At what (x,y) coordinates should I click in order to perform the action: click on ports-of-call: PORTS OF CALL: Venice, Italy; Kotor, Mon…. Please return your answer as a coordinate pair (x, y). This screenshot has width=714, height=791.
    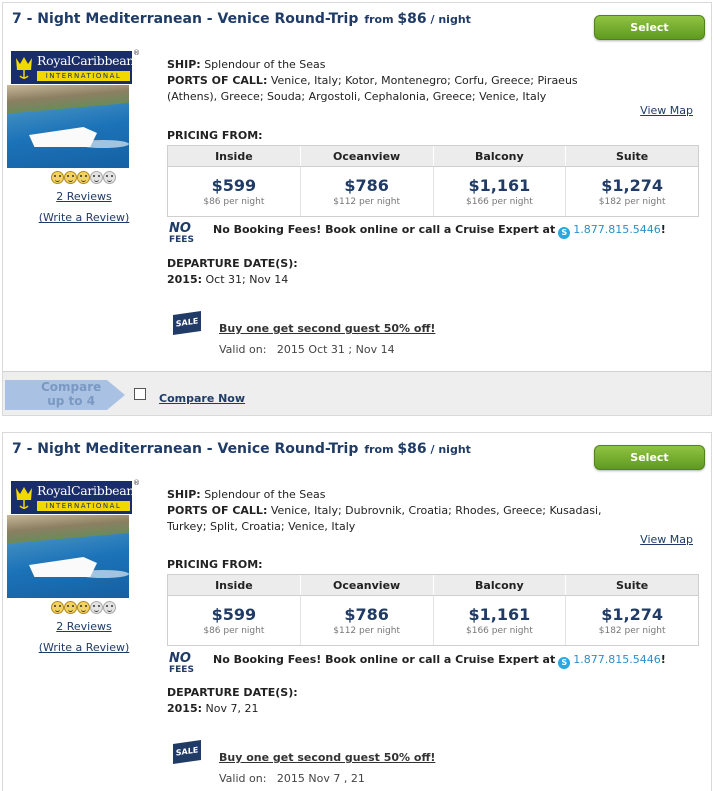
    Looking at the image, I should click on (372, 88).